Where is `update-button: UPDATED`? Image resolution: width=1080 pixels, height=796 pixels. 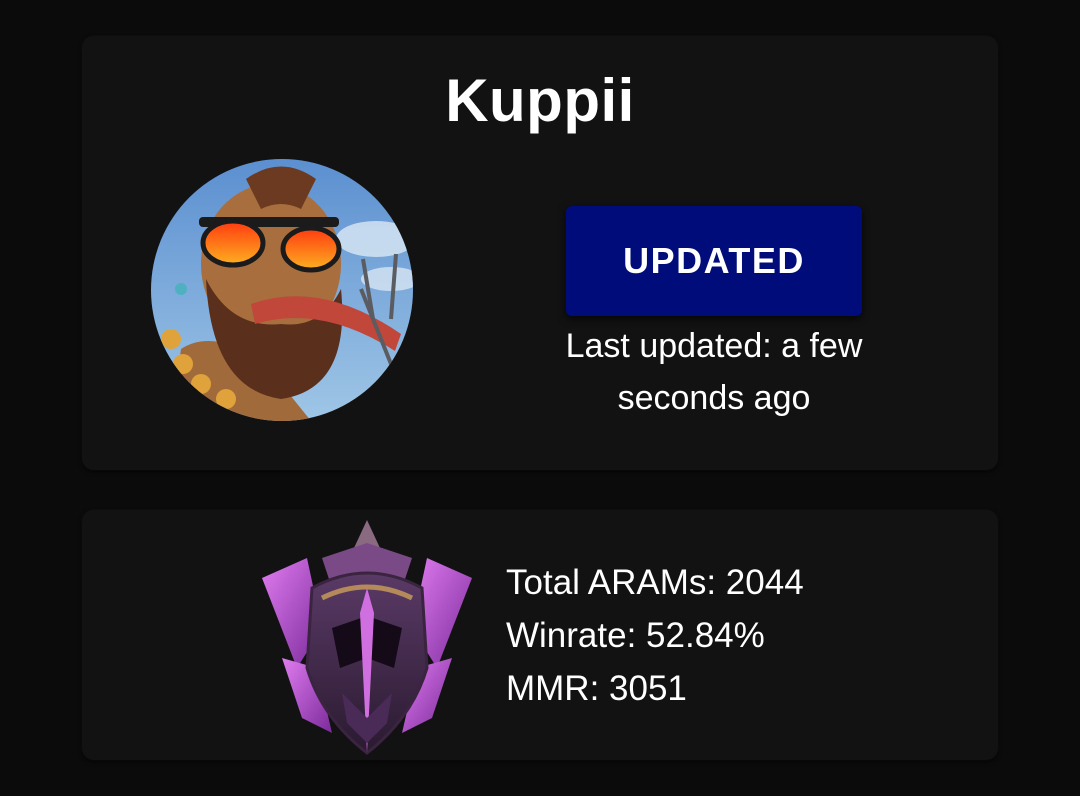
update-button: UPDATED is located at coordinates (714, 261).